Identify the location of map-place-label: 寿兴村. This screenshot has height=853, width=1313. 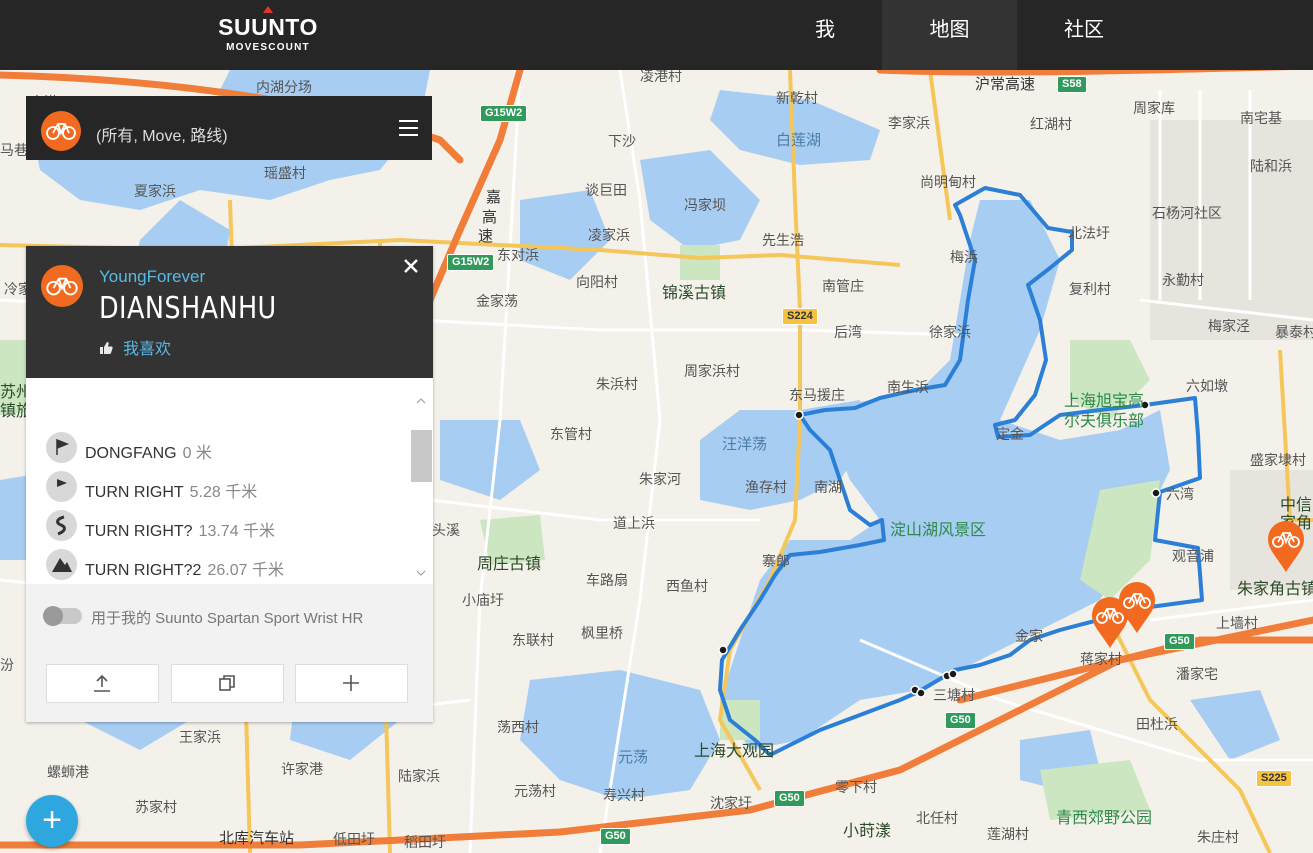
(624, 795).